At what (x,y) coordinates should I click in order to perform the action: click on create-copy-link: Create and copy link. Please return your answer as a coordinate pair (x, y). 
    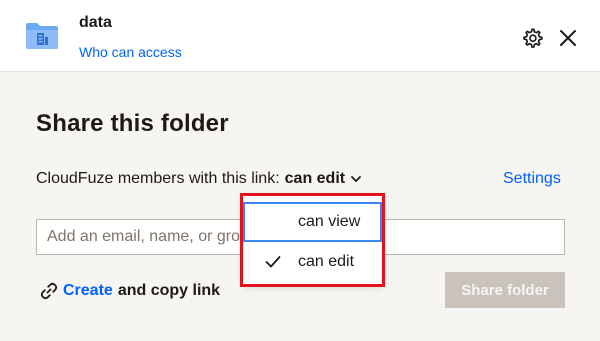
    Looking at the image, I should click on (130, 291).